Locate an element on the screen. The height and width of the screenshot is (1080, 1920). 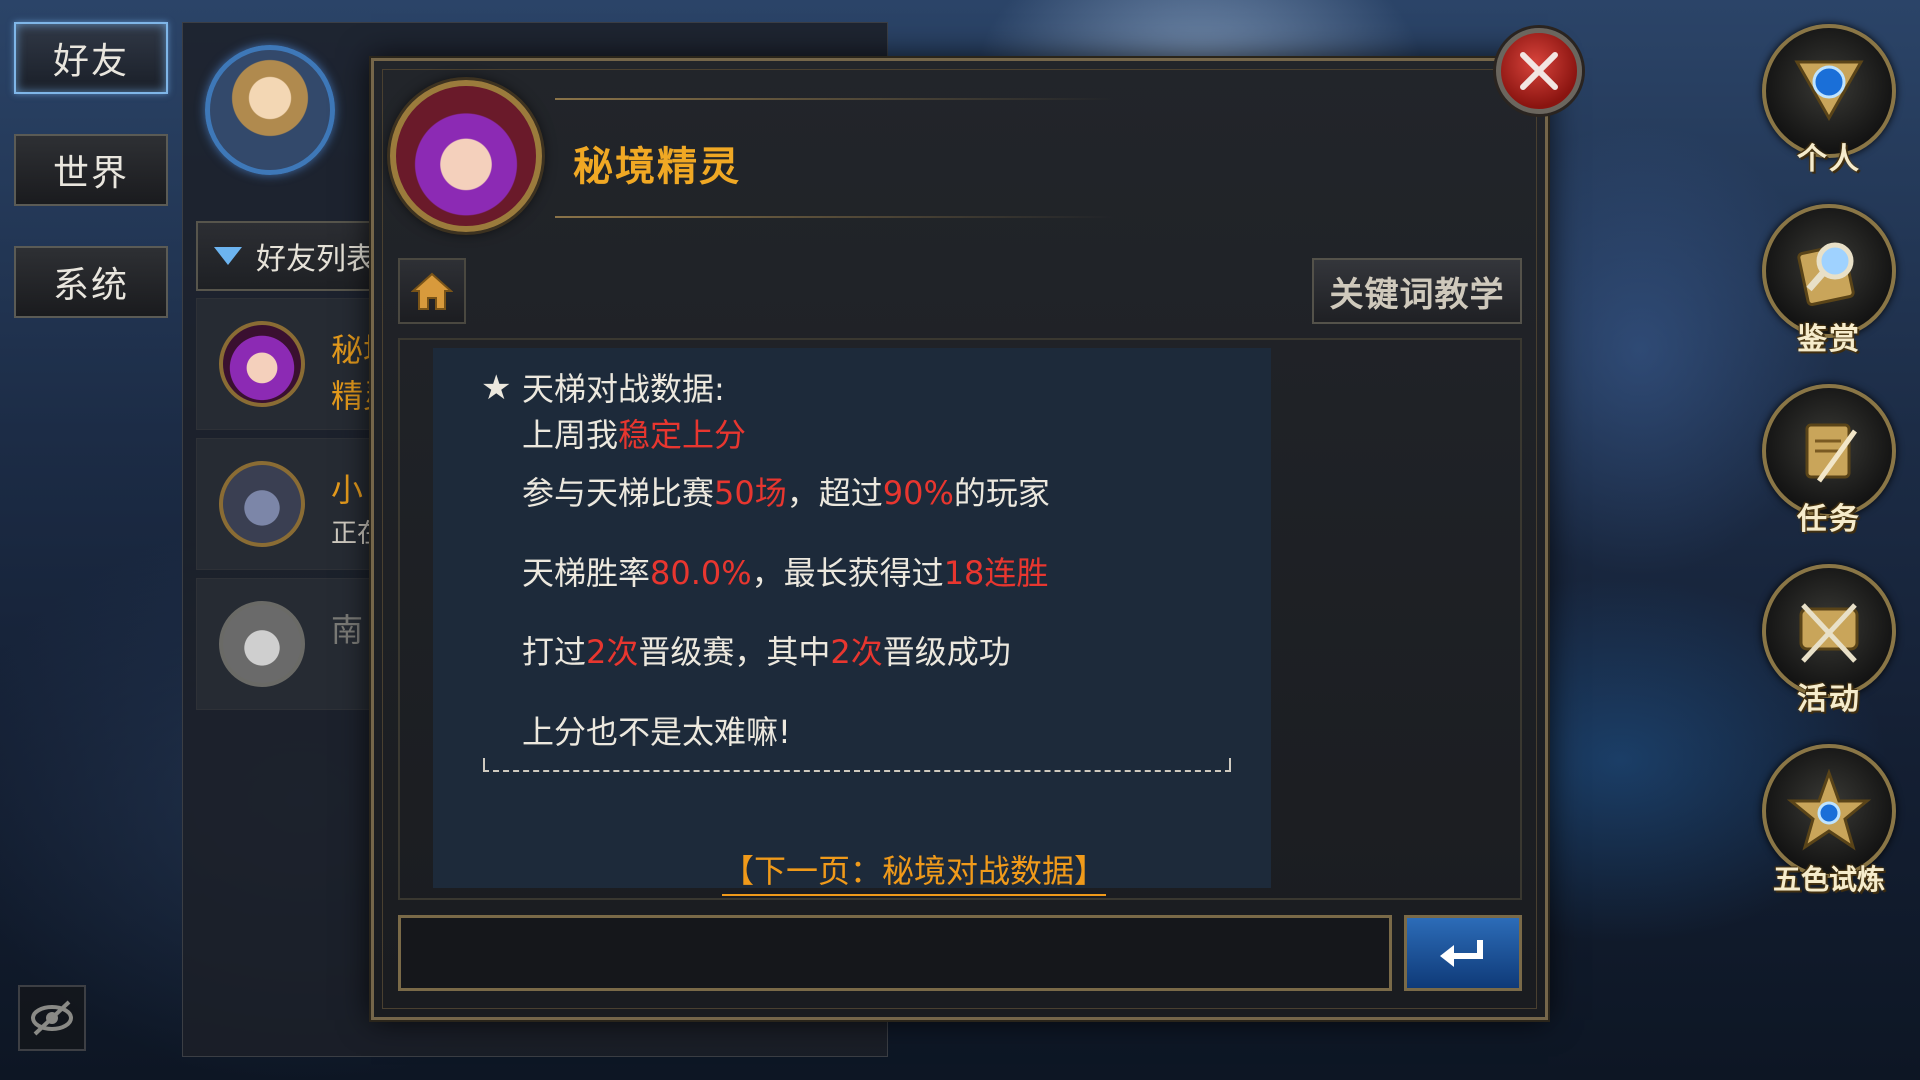
message-line: 打过2次晋级赛，其中2次晋级成功 is located at coordinates (766, 650).